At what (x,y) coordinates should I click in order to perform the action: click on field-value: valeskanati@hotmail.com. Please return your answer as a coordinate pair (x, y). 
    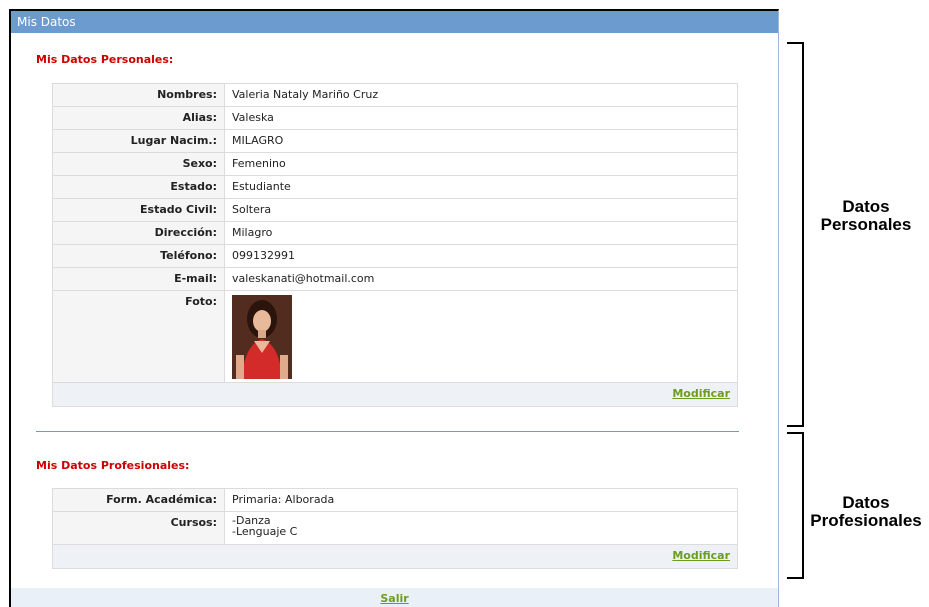
    Looking at the image, I should click on (481, 279).